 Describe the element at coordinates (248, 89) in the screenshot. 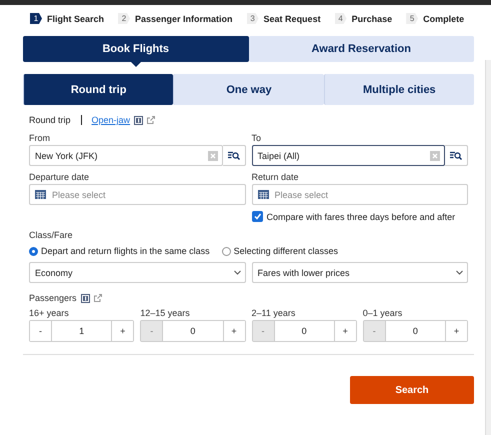

I see `trip-type-tab: One way` at that location.